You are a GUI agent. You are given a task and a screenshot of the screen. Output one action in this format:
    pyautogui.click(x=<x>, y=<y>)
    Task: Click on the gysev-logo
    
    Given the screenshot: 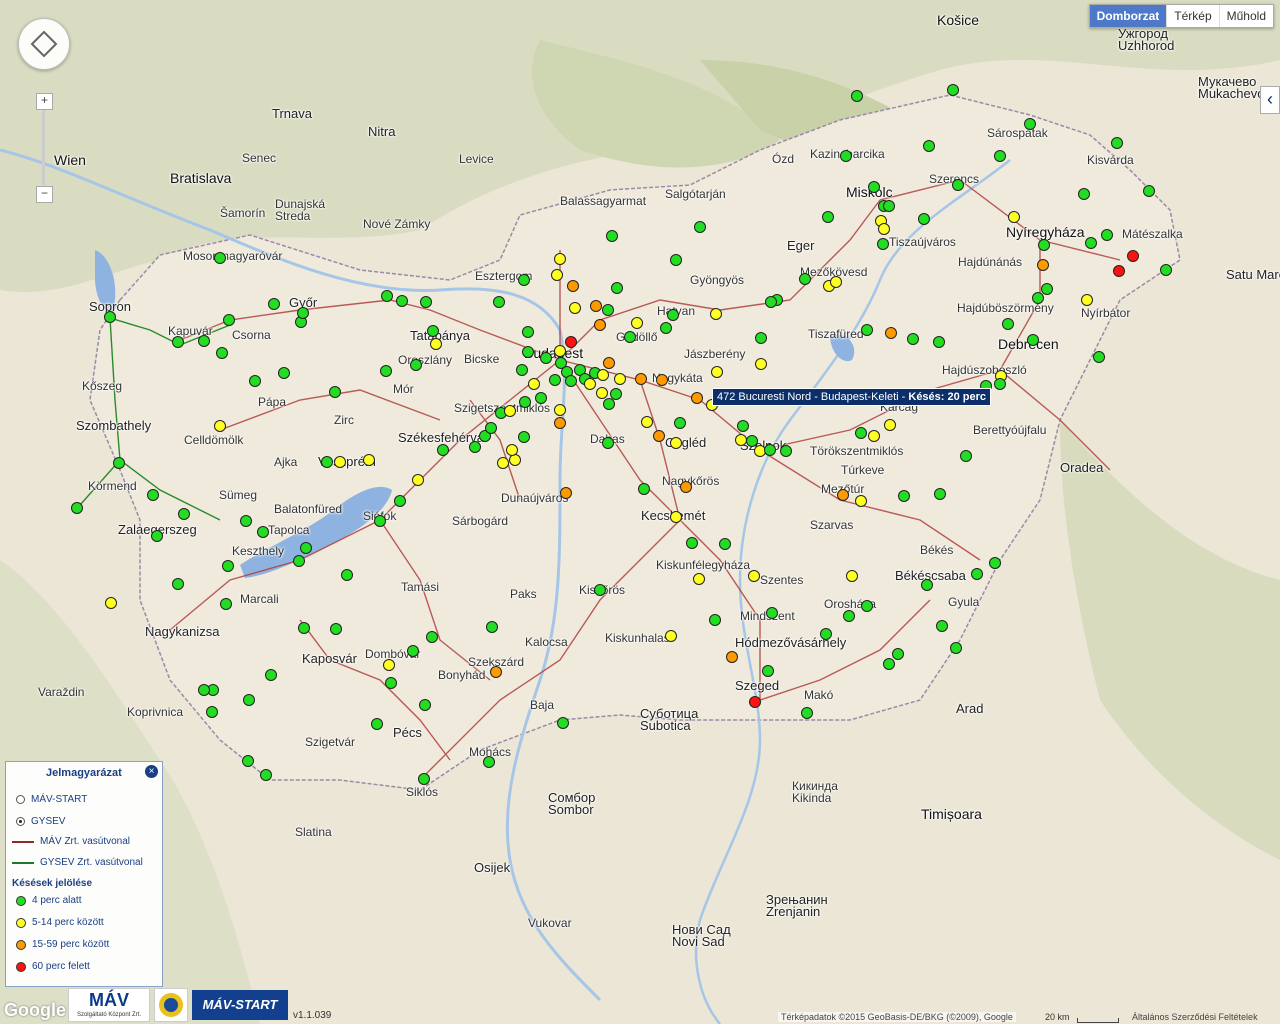 What is the action you would take?
    pyautogui.click(x=171, y=1005)
    